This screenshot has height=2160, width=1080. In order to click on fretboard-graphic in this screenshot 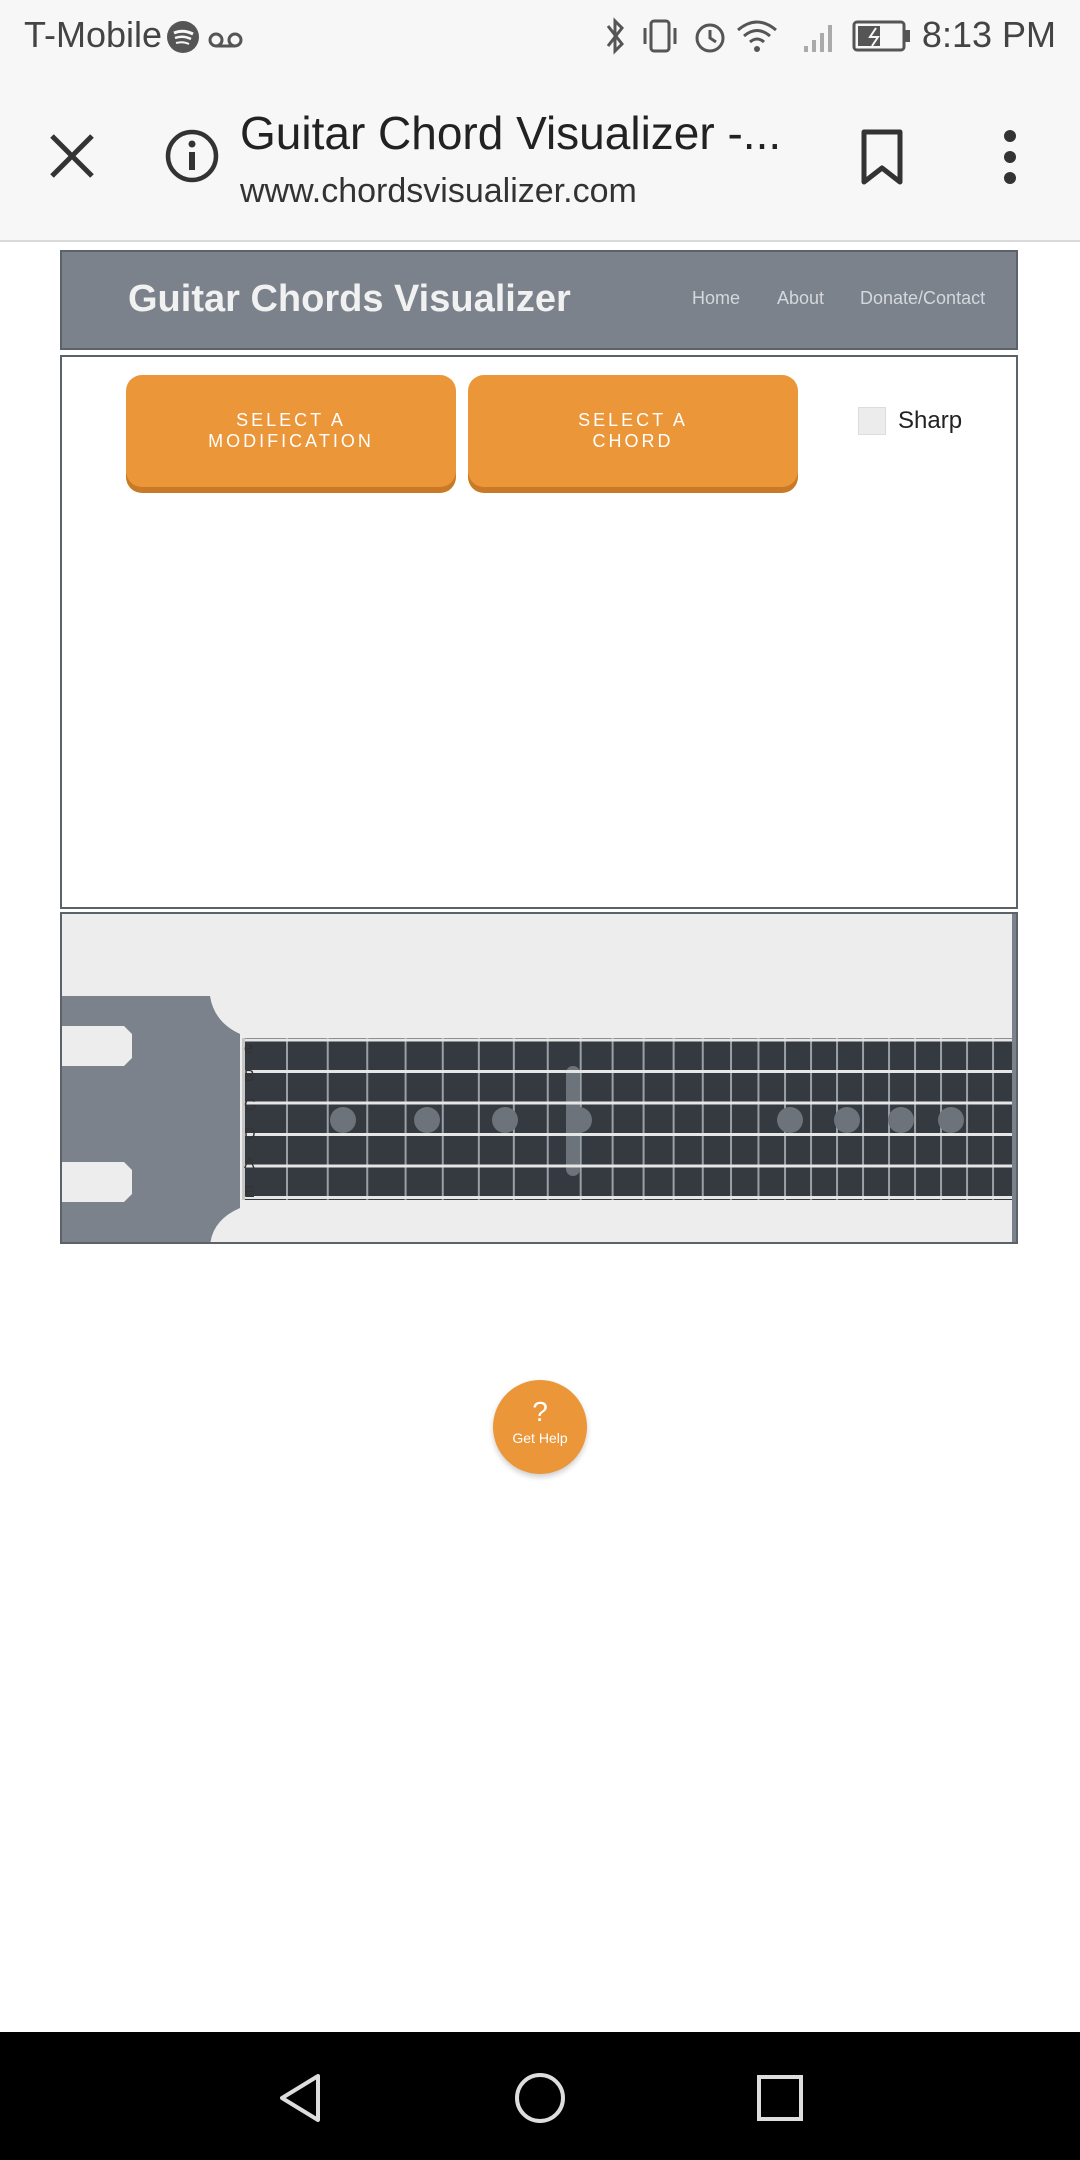, I will do `click(630, 1119)`.